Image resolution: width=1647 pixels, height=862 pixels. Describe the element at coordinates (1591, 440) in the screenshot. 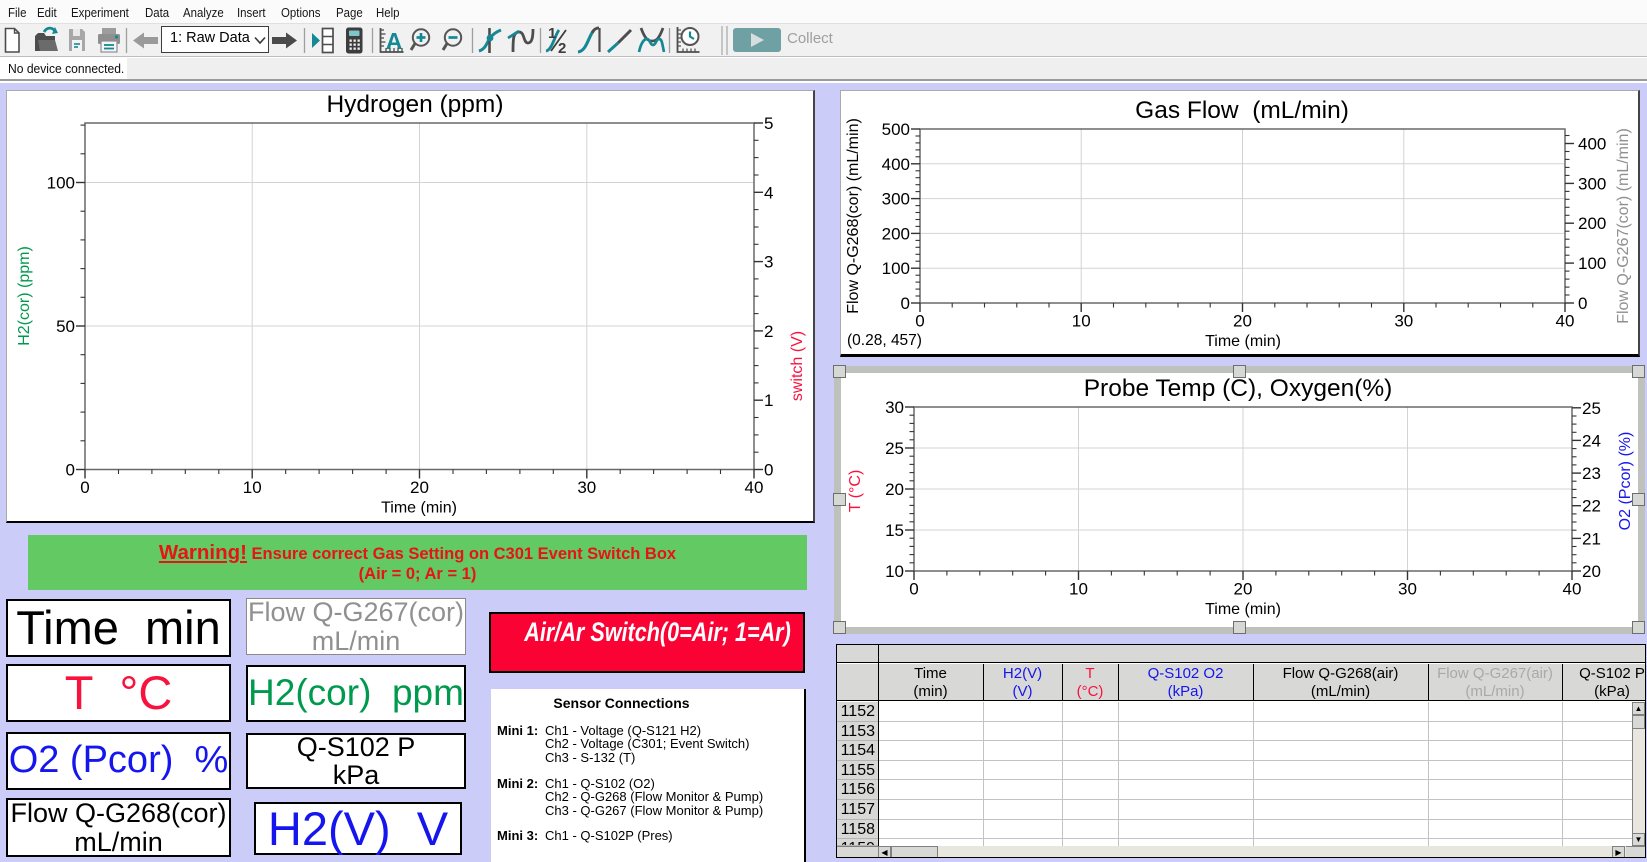

I see `svg-text: 24` at that location.